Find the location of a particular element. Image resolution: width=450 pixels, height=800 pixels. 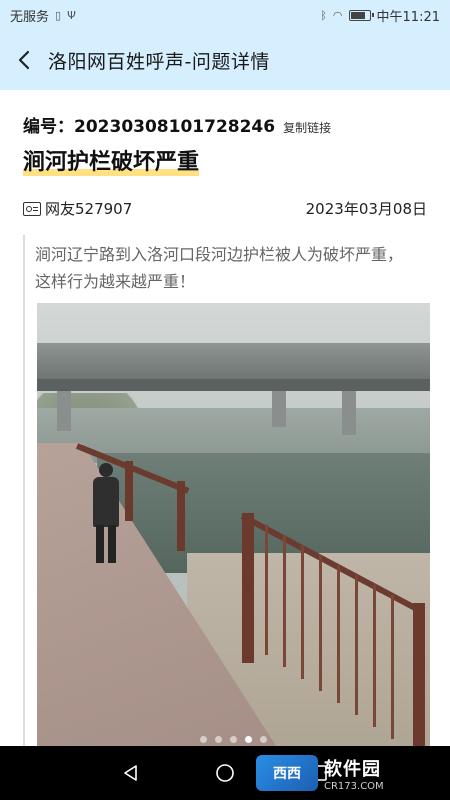

nav-home-icon is located at coordinates (225, 773).